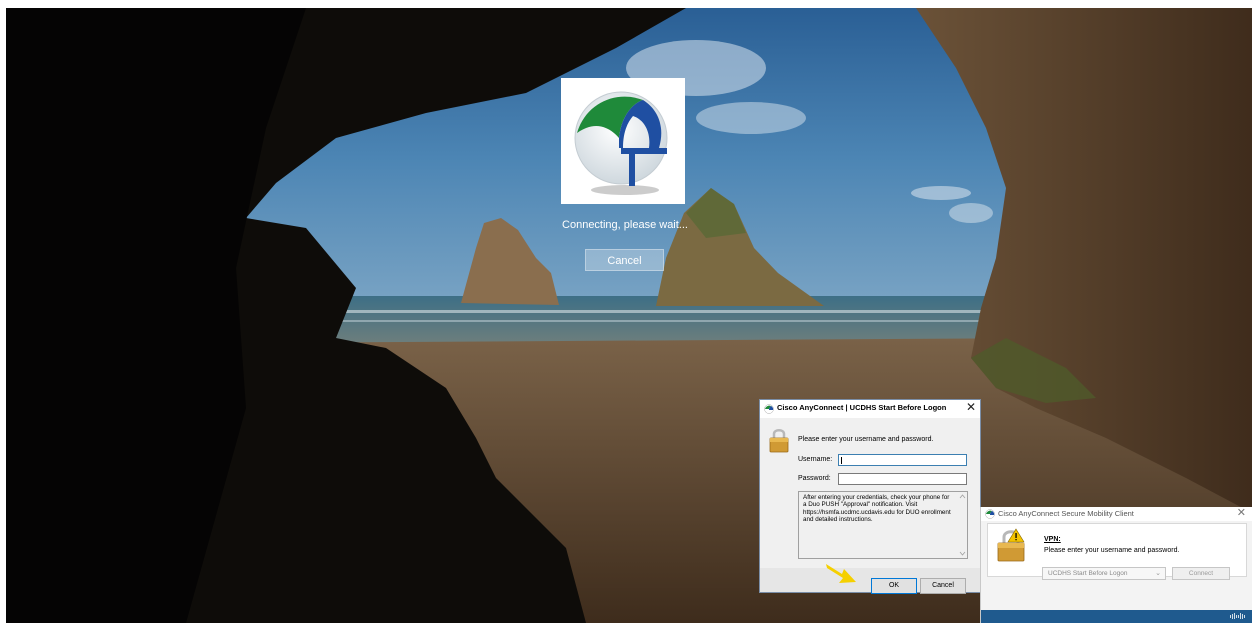 This screenshot has height=623, width=1252. Describe the element at coordinates (624, 260) in the screenshot. I see `logon-cancel-button: Cancel` at that location.